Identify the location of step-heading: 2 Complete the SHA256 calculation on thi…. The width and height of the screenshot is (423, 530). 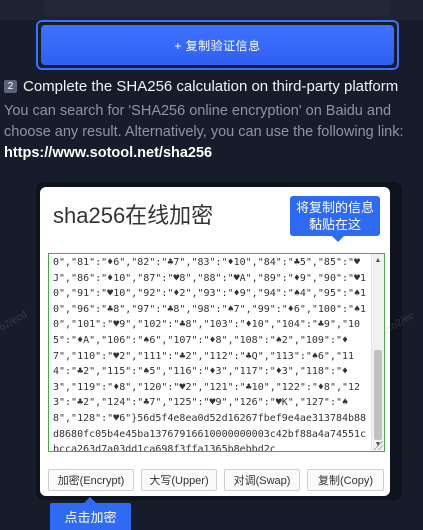
(213, 86).